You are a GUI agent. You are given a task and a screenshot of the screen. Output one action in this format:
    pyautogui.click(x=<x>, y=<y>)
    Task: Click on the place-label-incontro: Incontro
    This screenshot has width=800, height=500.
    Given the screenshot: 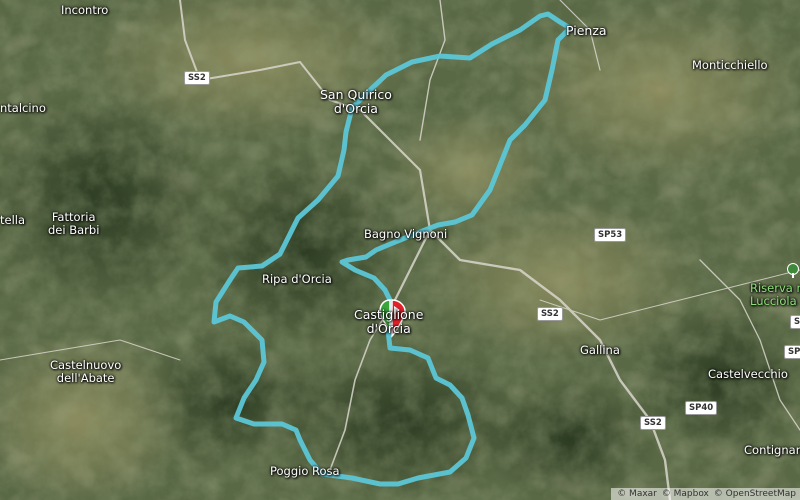 What is the action you would take?
    pyautogui.click(x=85, y=10)
    